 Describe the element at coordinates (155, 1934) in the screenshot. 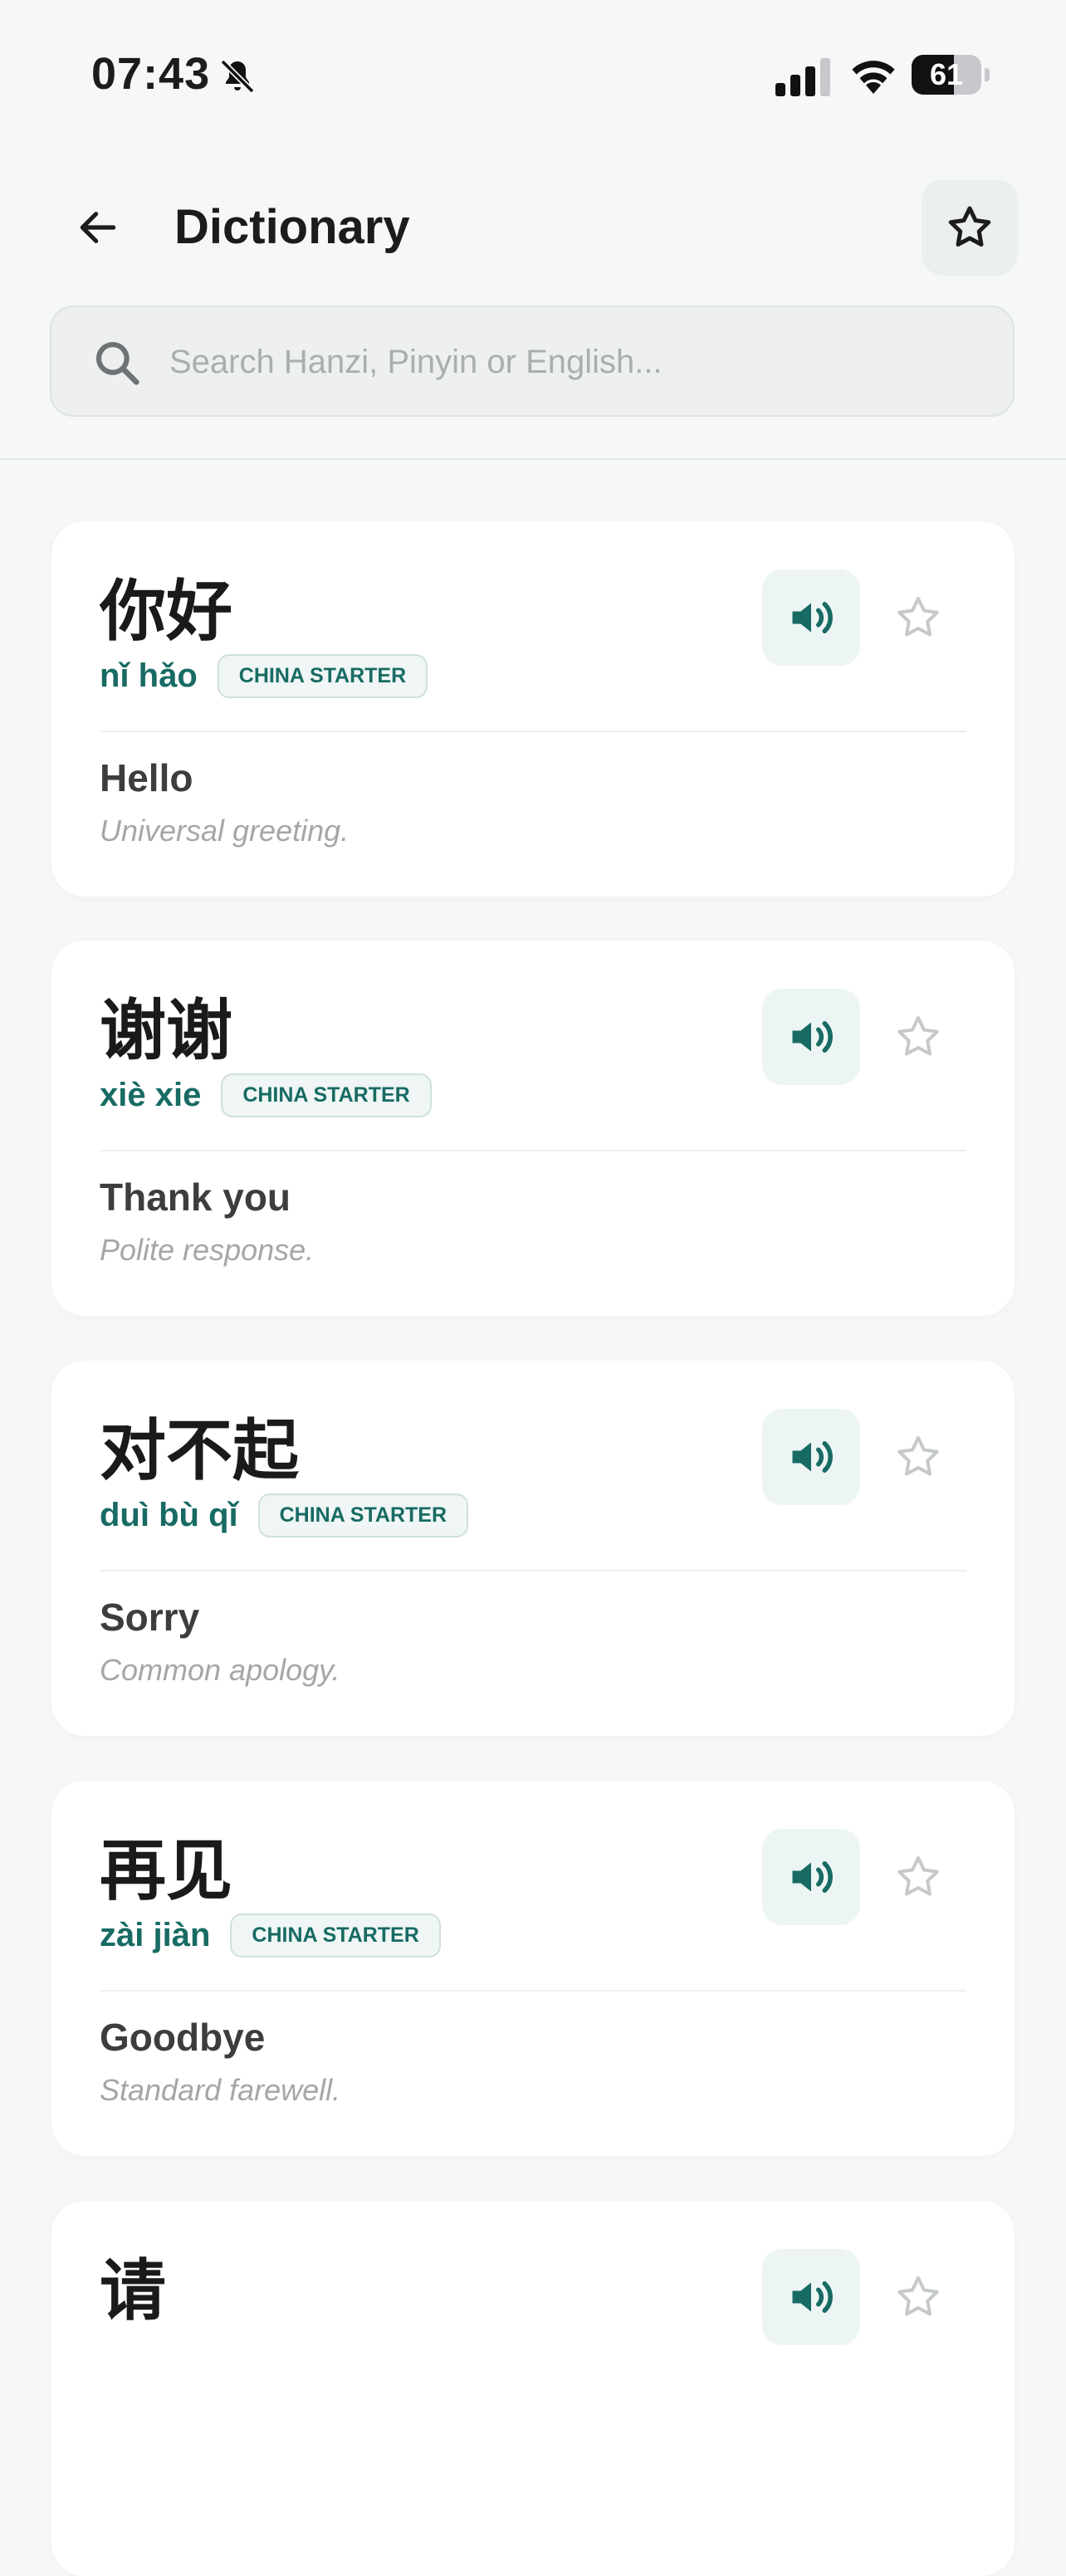

I see `entry-pinyin: zài jiàn` at that location.